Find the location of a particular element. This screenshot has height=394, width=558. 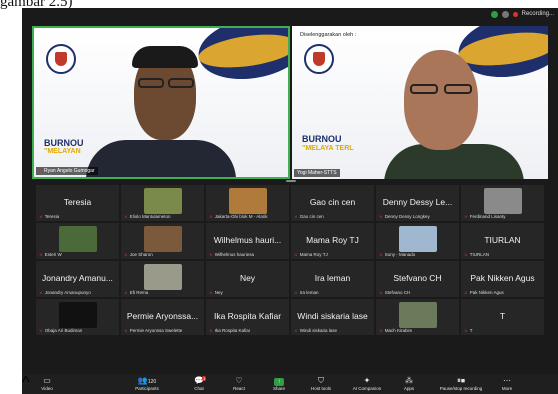

participant-name-label: ⨯ Ika Rospita Kafiar is located at coordinates (229, 331).